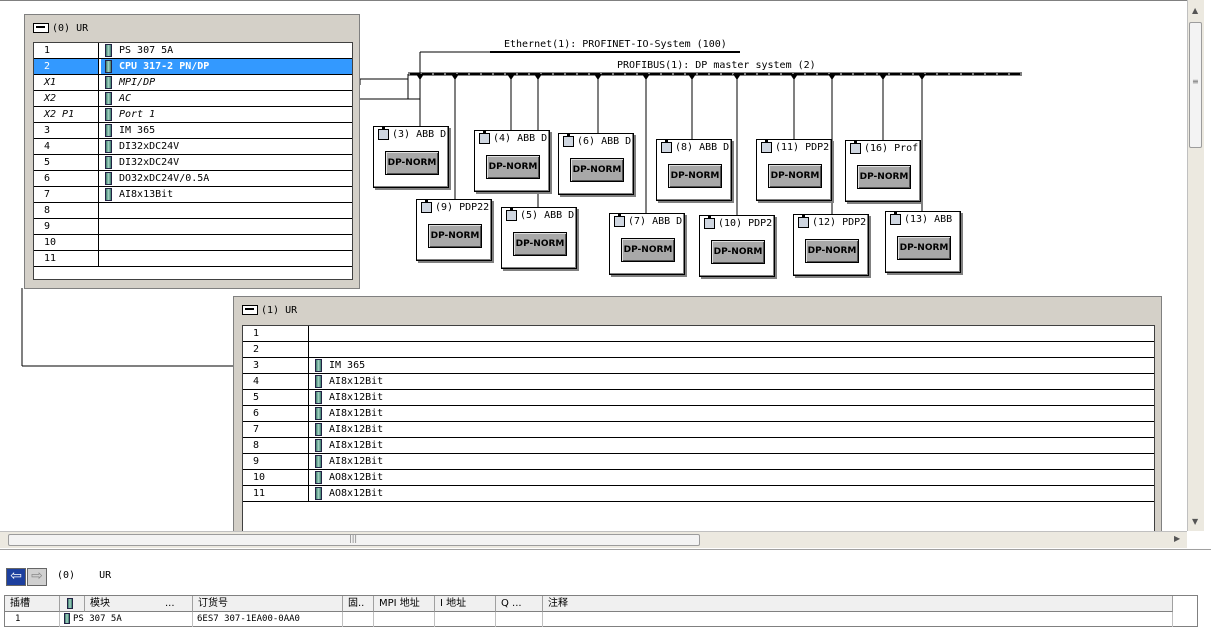 This screenshot has width=1211, height=642. I want to click on dp-slave: (7) ABB D DP-NORM, so click(647, 244).